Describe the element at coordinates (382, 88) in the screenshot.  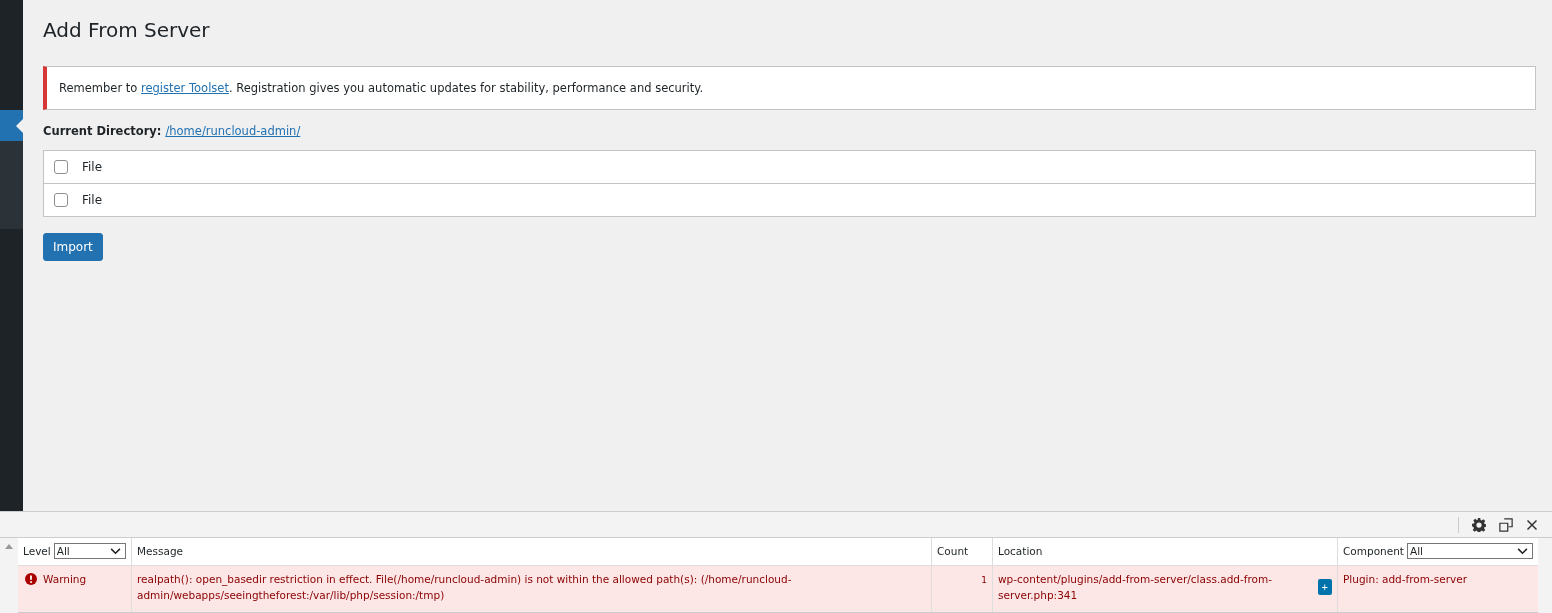
I see `notice-text: Remember to register Toolset. Registration gives you automatic updates for stability, performance and security.` at that location.